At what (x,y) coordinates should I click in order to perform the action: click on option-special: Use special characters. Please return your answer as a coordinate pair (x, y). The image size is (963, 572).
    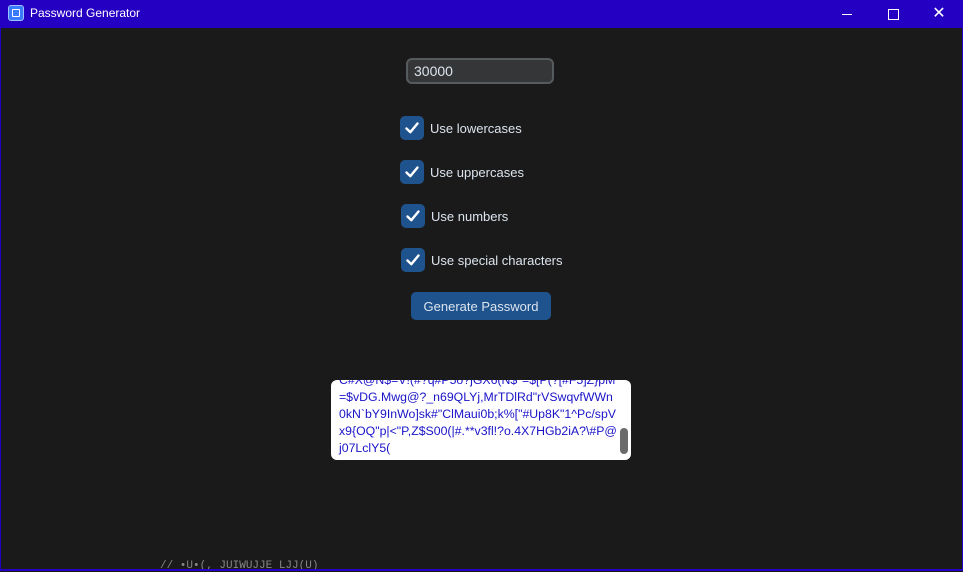
    Looking at the image, I should click on (482, 260).